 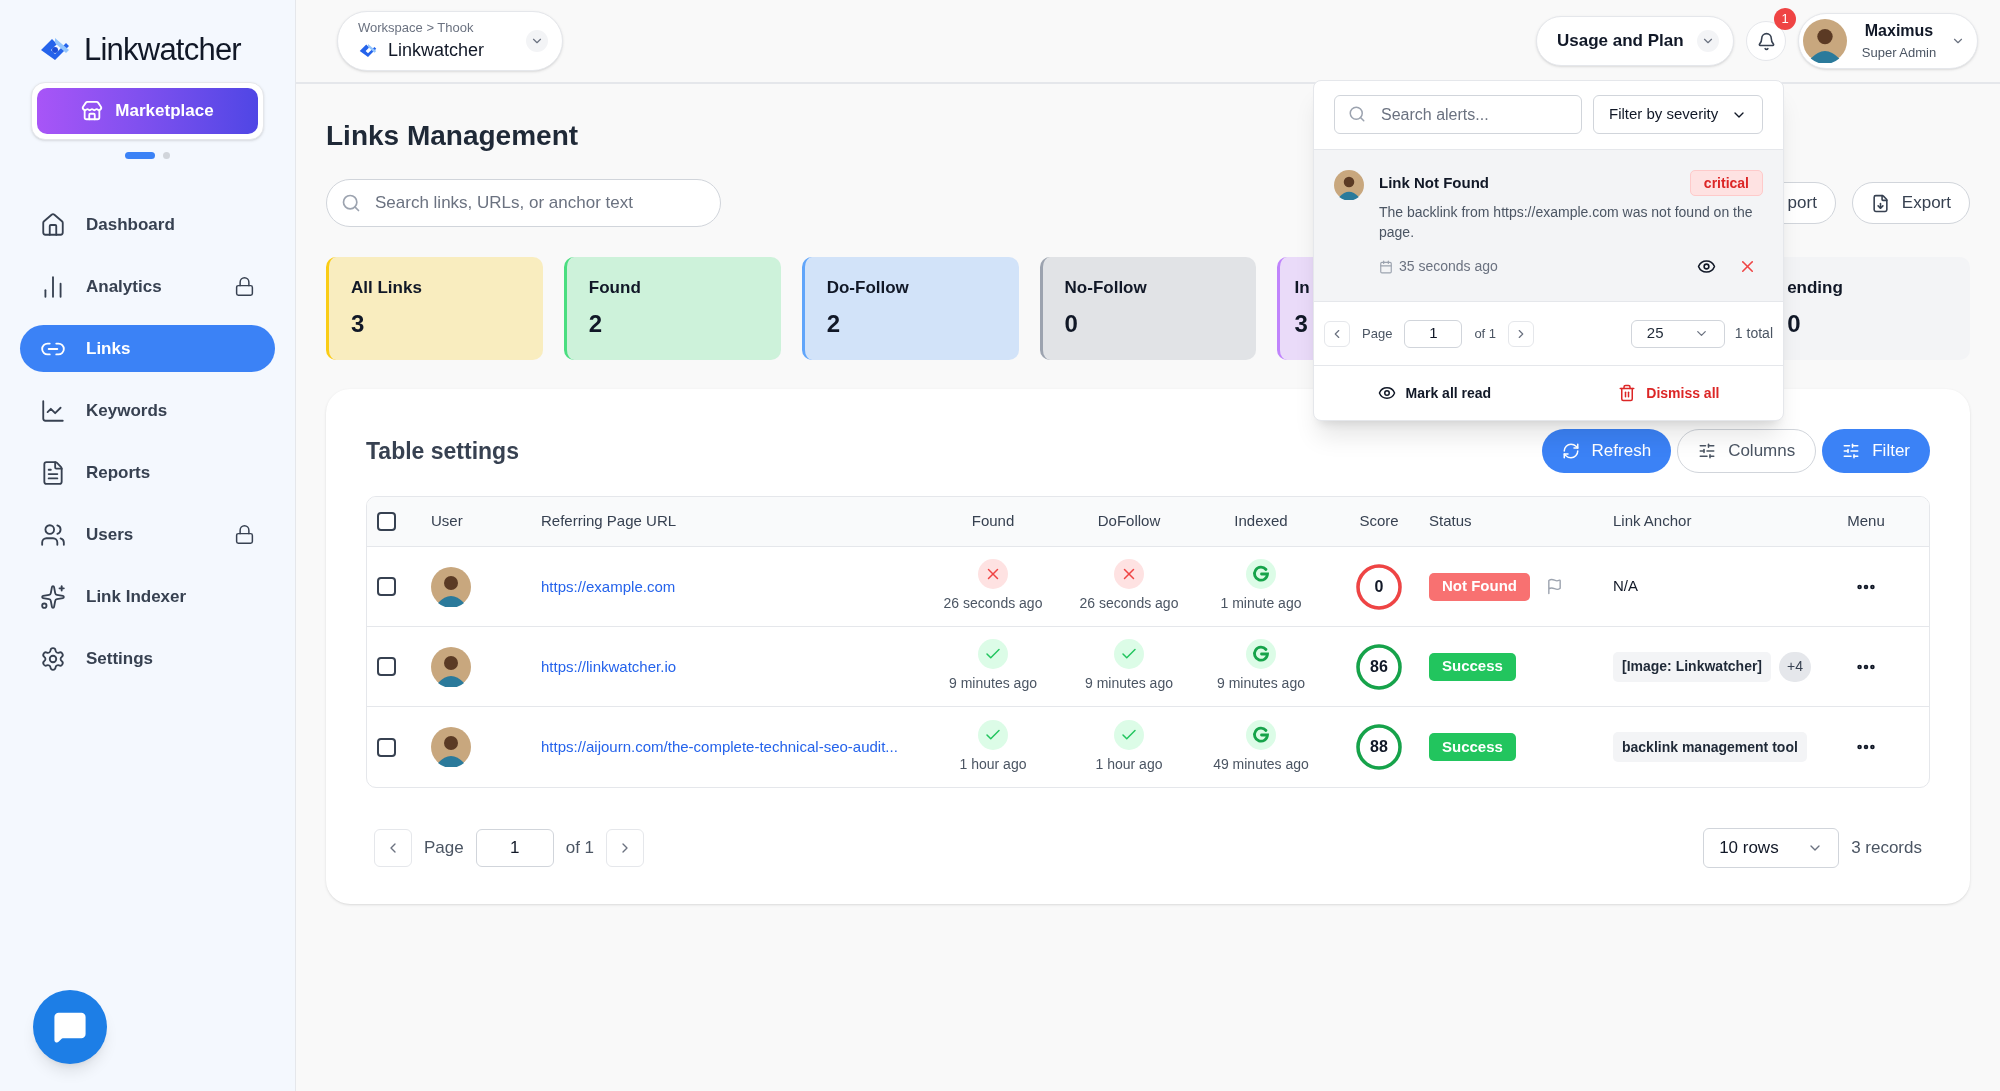 I want to click on column-header: DoFollow, so click(x=1129, y=521).